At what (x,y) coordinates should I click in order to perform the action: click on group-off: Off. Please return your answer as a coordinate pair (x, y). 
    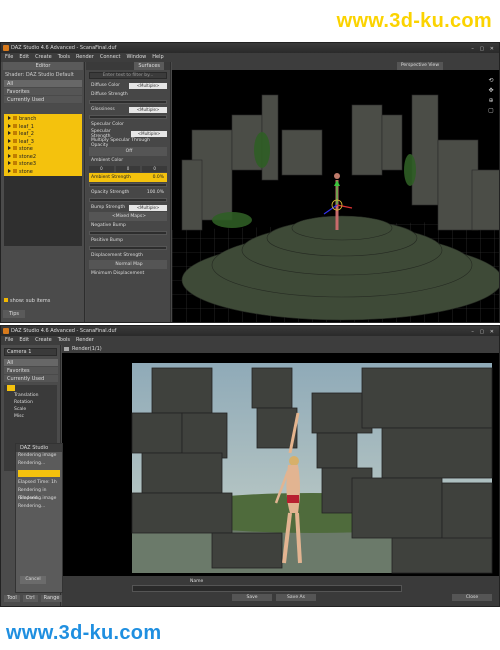
    Looking at the image, I should click on (128, 151).